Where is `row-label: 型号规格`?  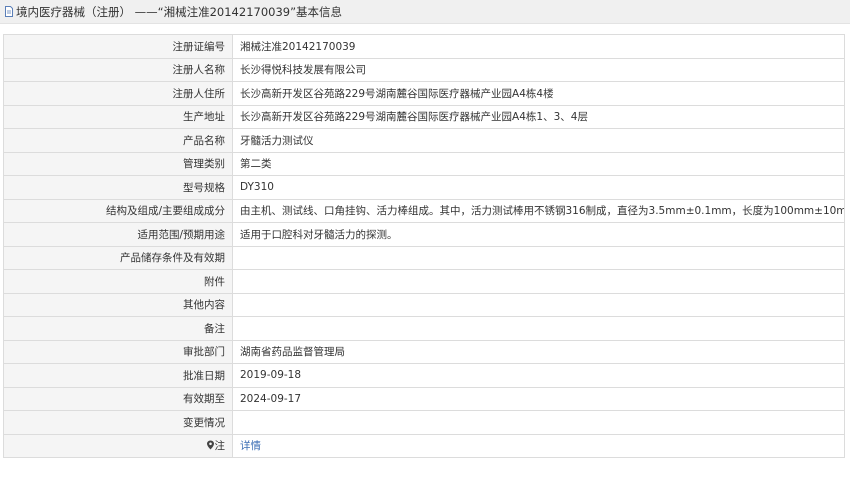
row-label: 型号规格 is located at coordinates (118, 187).